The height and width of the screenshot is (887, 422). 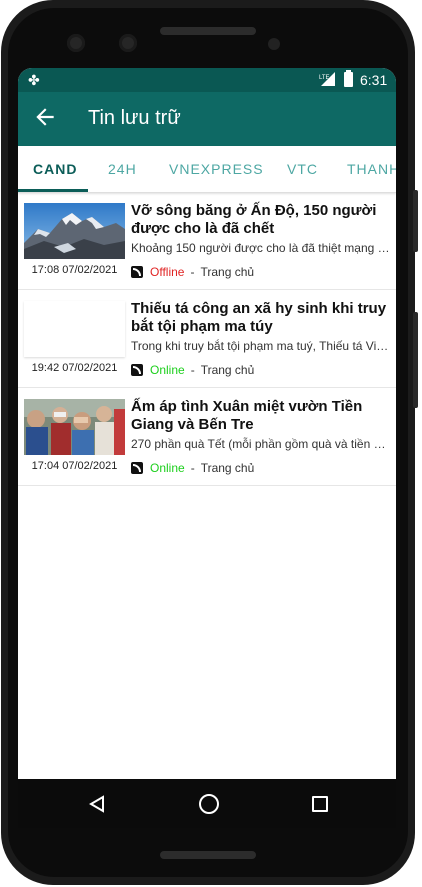 I want to click on front-camera-left, so click(x=76, y=43).